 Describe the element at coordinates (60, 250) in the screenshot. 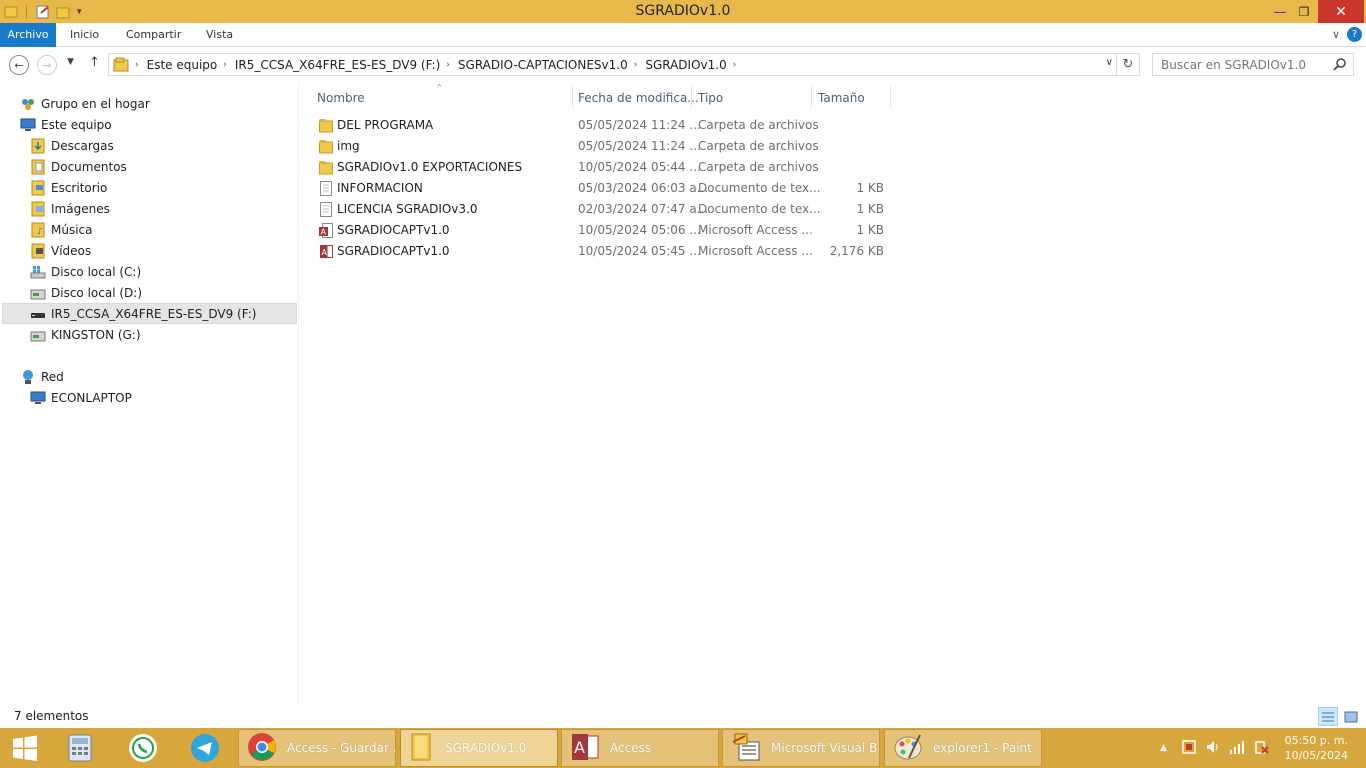

I see `nav-item-videos: Vídeos` at that location.